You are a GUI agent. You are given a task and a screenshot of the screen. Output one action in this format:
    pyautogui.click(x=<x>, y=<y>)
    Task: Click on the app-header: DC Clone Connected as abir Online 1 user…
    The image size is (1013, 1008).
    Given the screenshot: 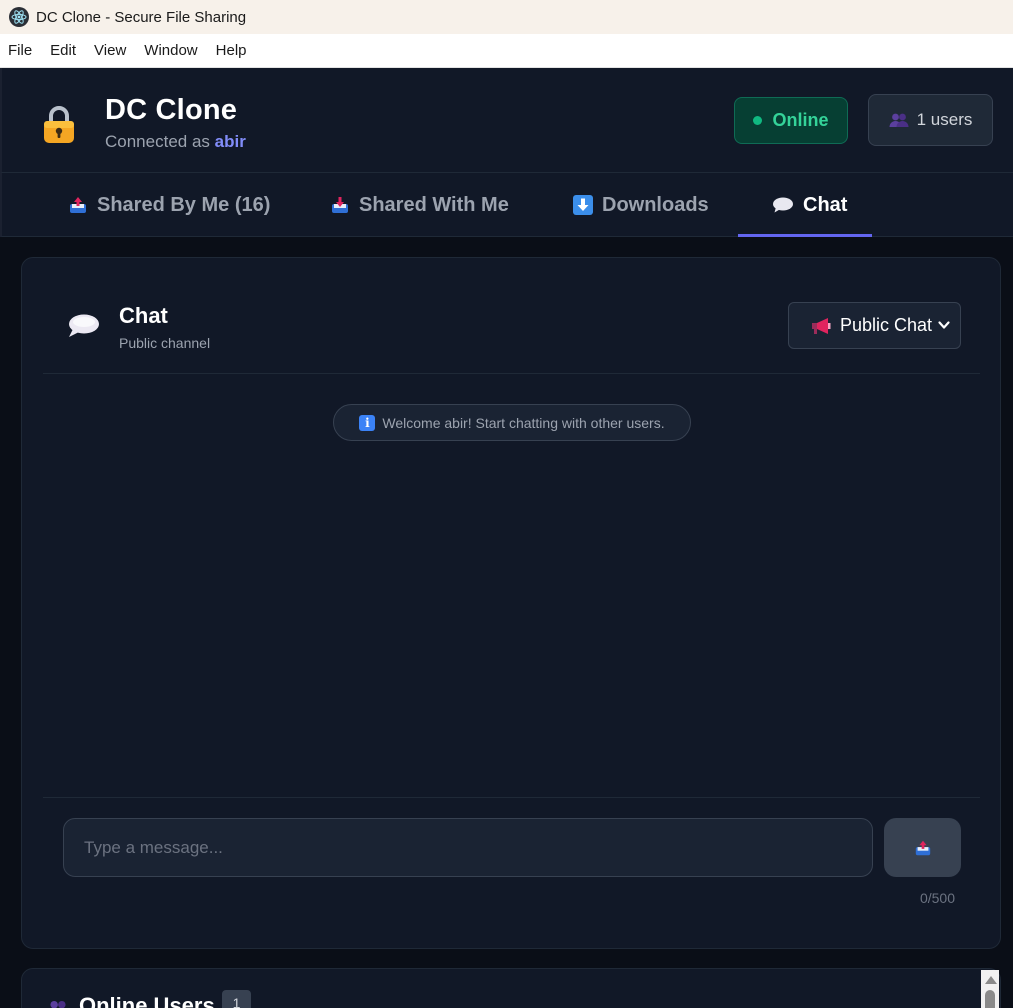 What is the action you would take?
    pyautogui.click(x=506, y=120)
    